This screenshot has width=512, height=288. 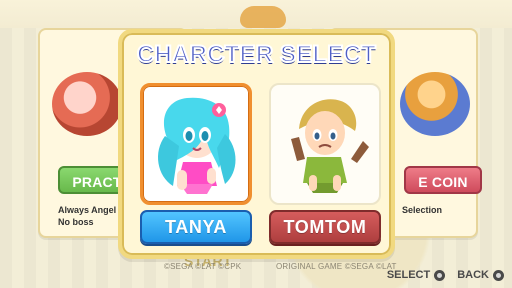 What do you see at coordinates (76, 222) in the screenshot?
I see `left-card-info-line-2: No boss` at bounding box center [76, 222].